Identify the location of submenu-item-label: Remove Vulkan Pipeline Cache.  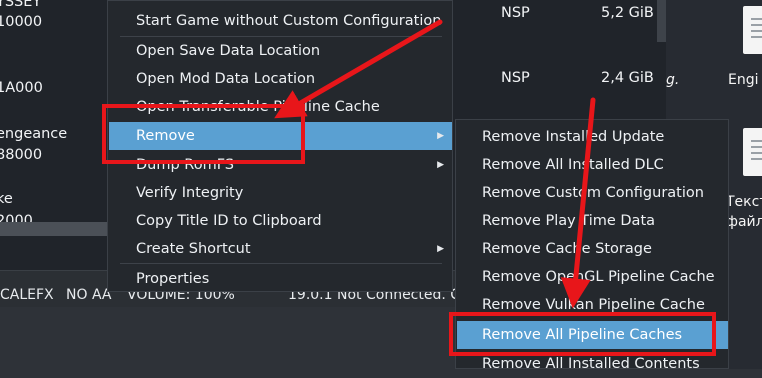
(593, 305).